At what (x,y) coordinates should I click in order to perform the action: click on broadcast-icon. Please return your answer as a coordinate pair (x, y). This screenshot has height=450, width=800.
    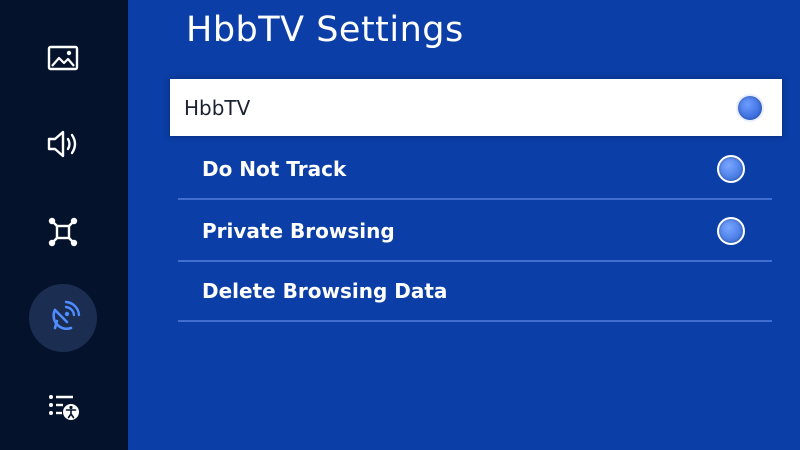
    Looking at the image, I should click on (66, 315).